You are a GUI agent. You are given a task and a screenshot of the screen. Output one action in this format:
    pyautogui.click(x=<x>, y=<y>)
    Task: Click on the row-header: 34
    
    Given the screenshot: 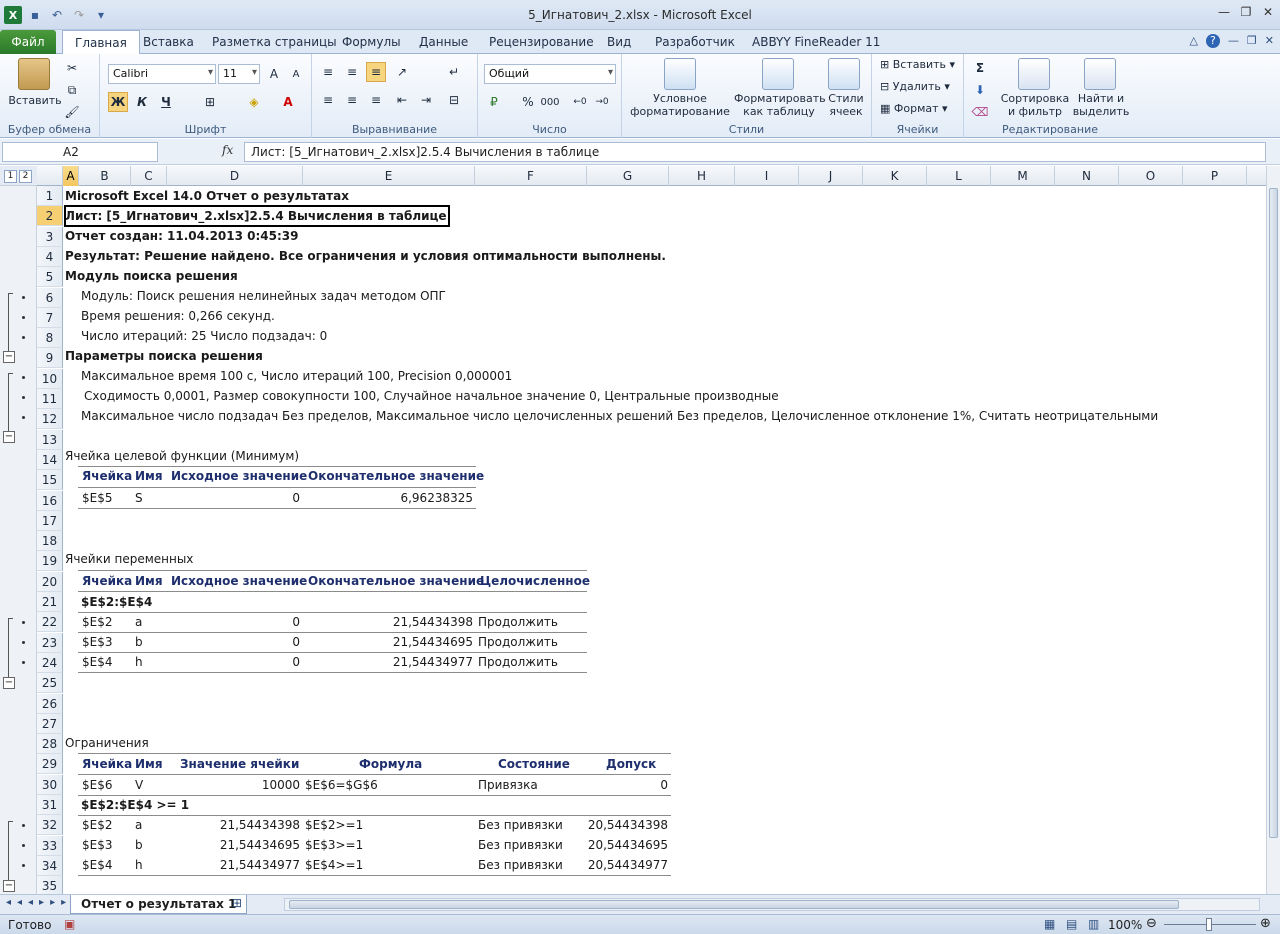 What is the action you would take?
    pyautogui.click(x=50, y=865)
    